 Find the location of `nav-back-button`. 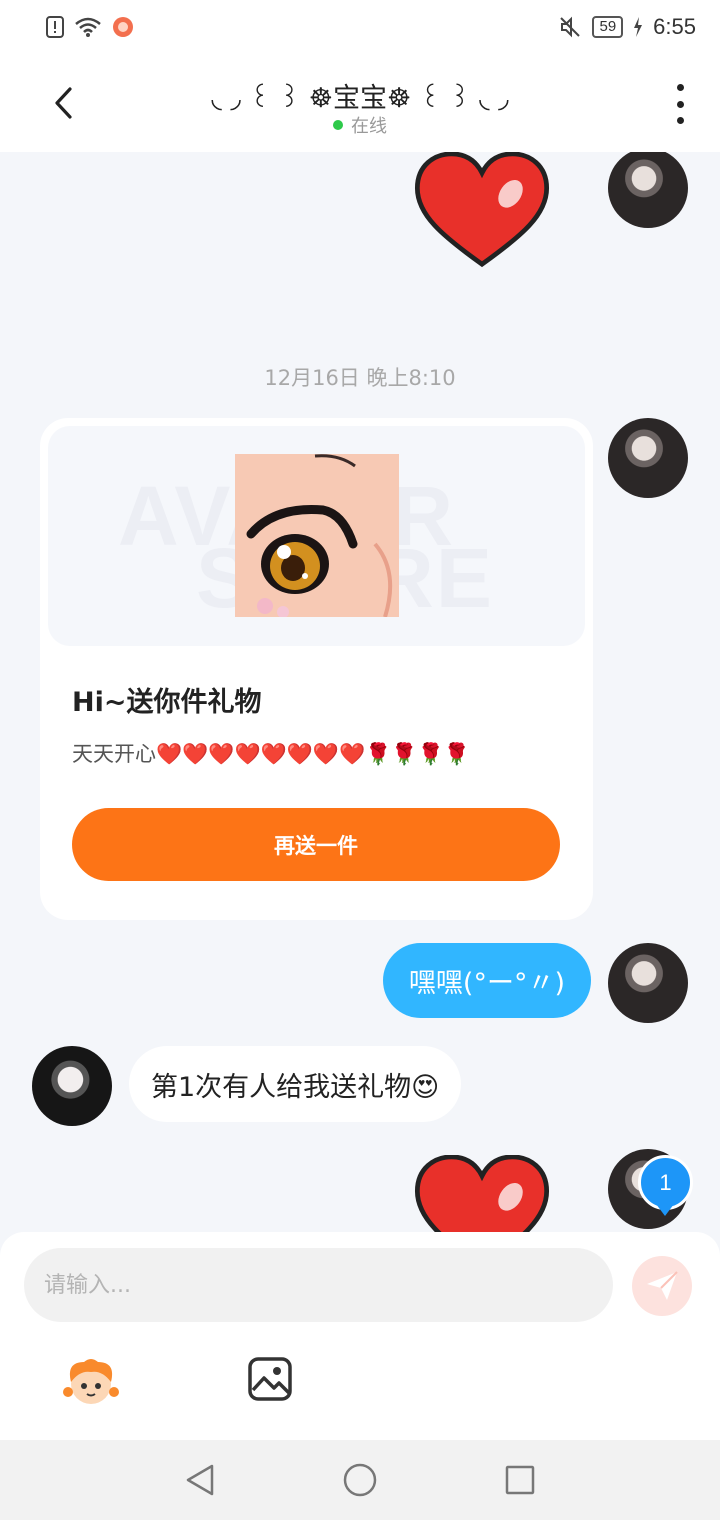

nav-back-button is located at coordinates (200, 1480).